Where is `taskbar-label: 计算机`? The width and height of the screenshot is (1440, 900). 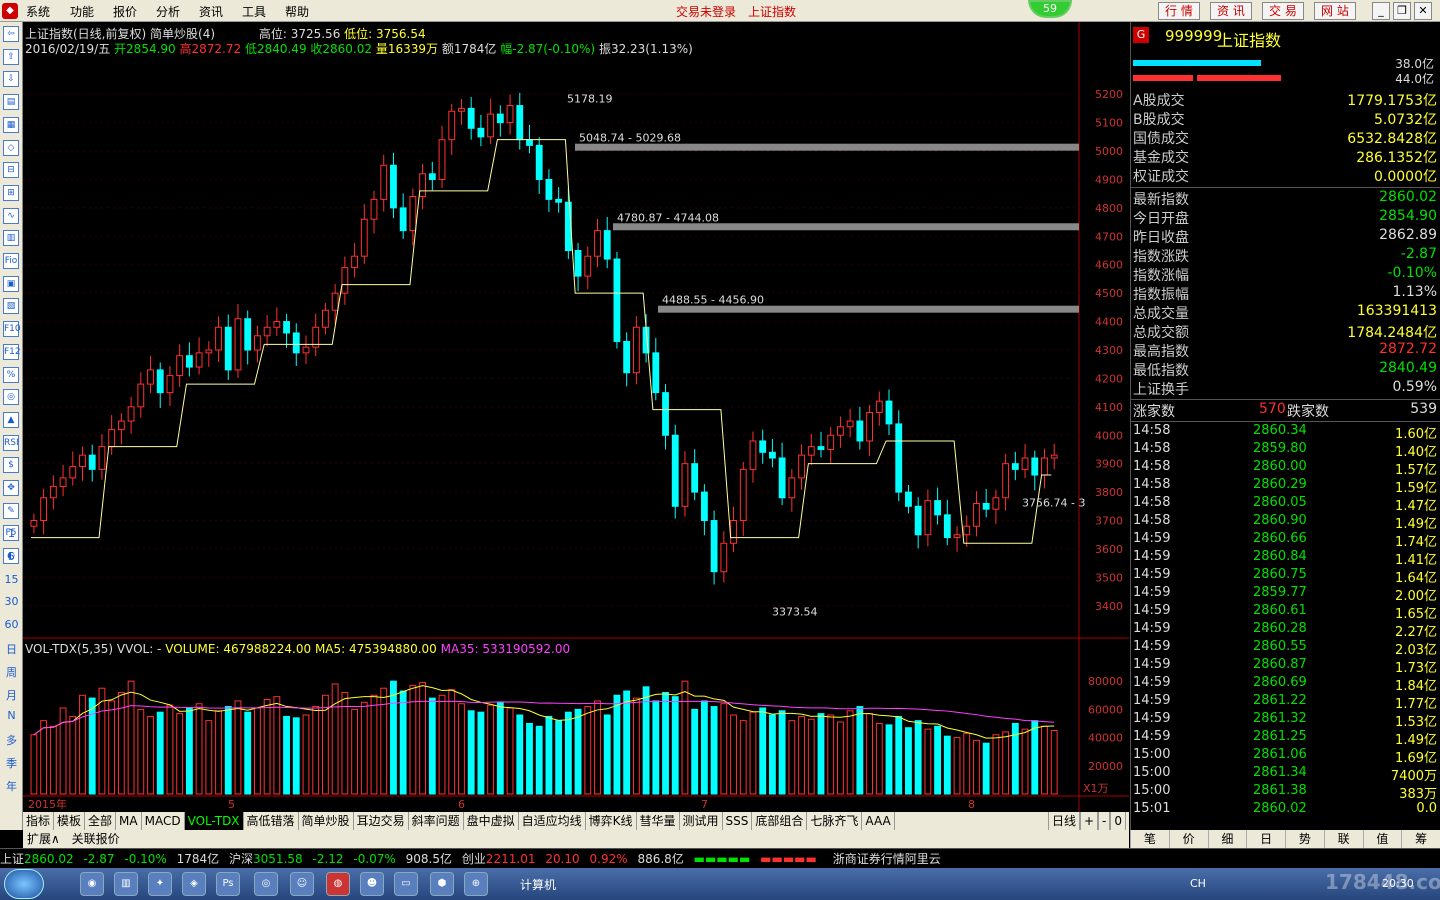
taskbar-label: 计算机 is located at coordinates (538, 884).